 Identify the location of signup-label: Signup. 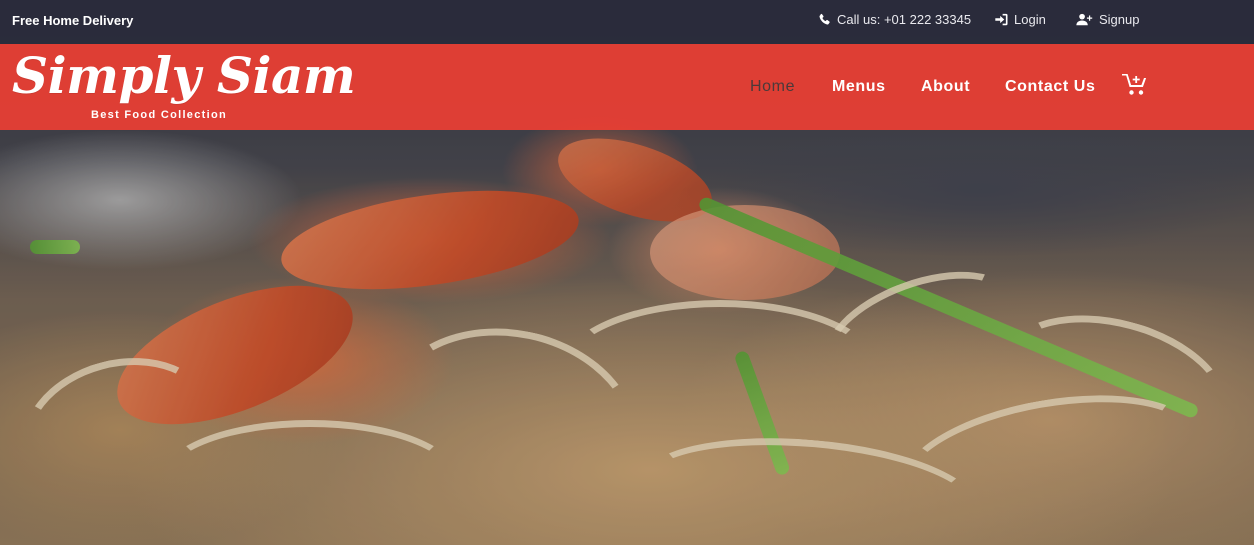
(1119, 19).